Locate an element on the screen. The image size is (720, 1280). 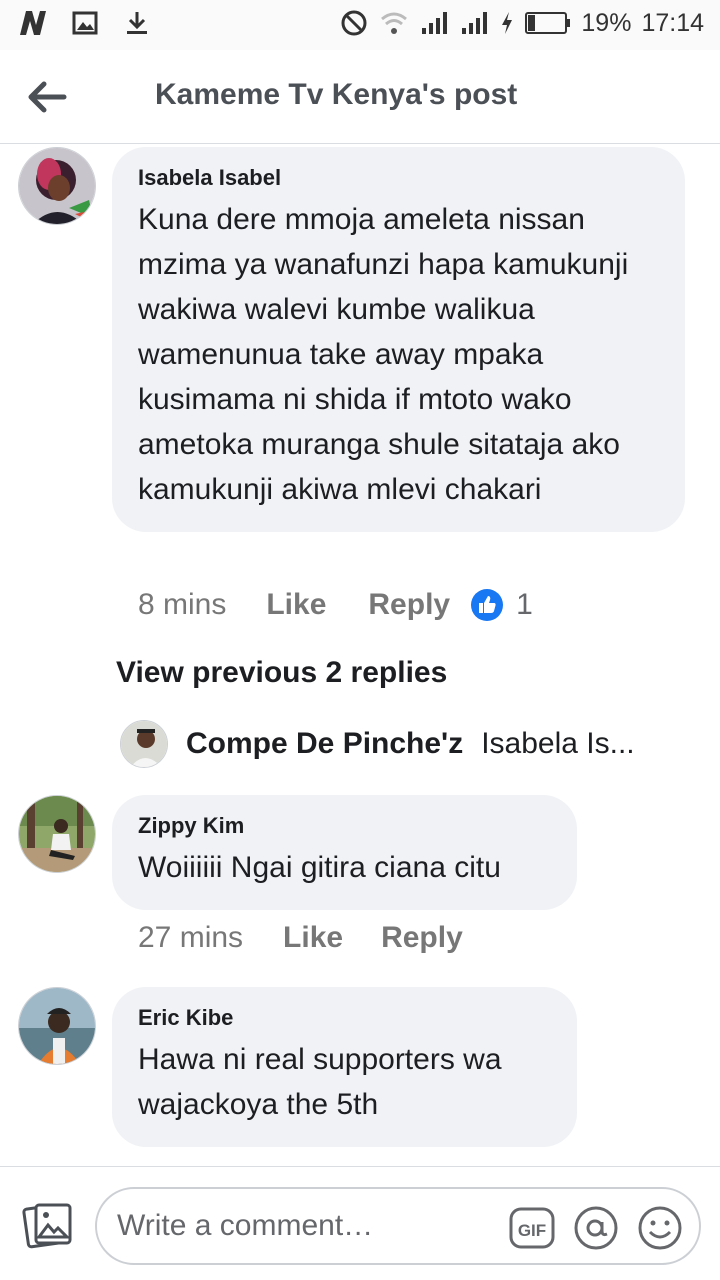
comment-time: 27 mins is located at coordinates (190, 938).